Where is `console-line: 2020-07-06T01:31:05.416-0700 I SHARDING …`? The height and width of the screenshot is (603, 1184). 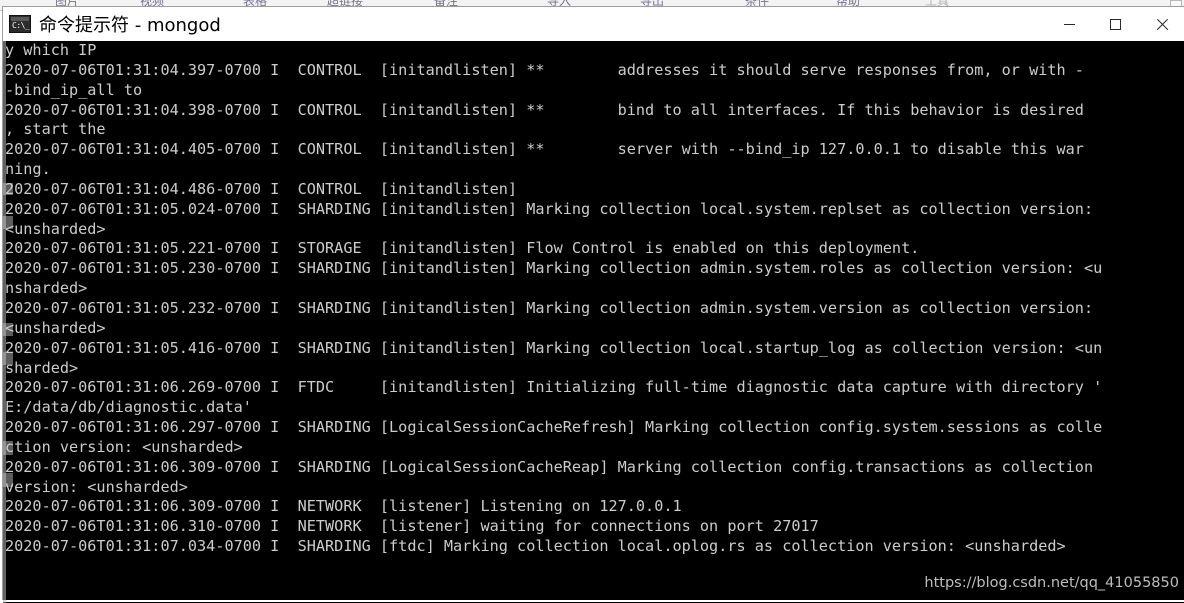
console-line: 2020-07-06T01:31:05.416-0700 I SHARDING … is located at coordinates (554, 347).